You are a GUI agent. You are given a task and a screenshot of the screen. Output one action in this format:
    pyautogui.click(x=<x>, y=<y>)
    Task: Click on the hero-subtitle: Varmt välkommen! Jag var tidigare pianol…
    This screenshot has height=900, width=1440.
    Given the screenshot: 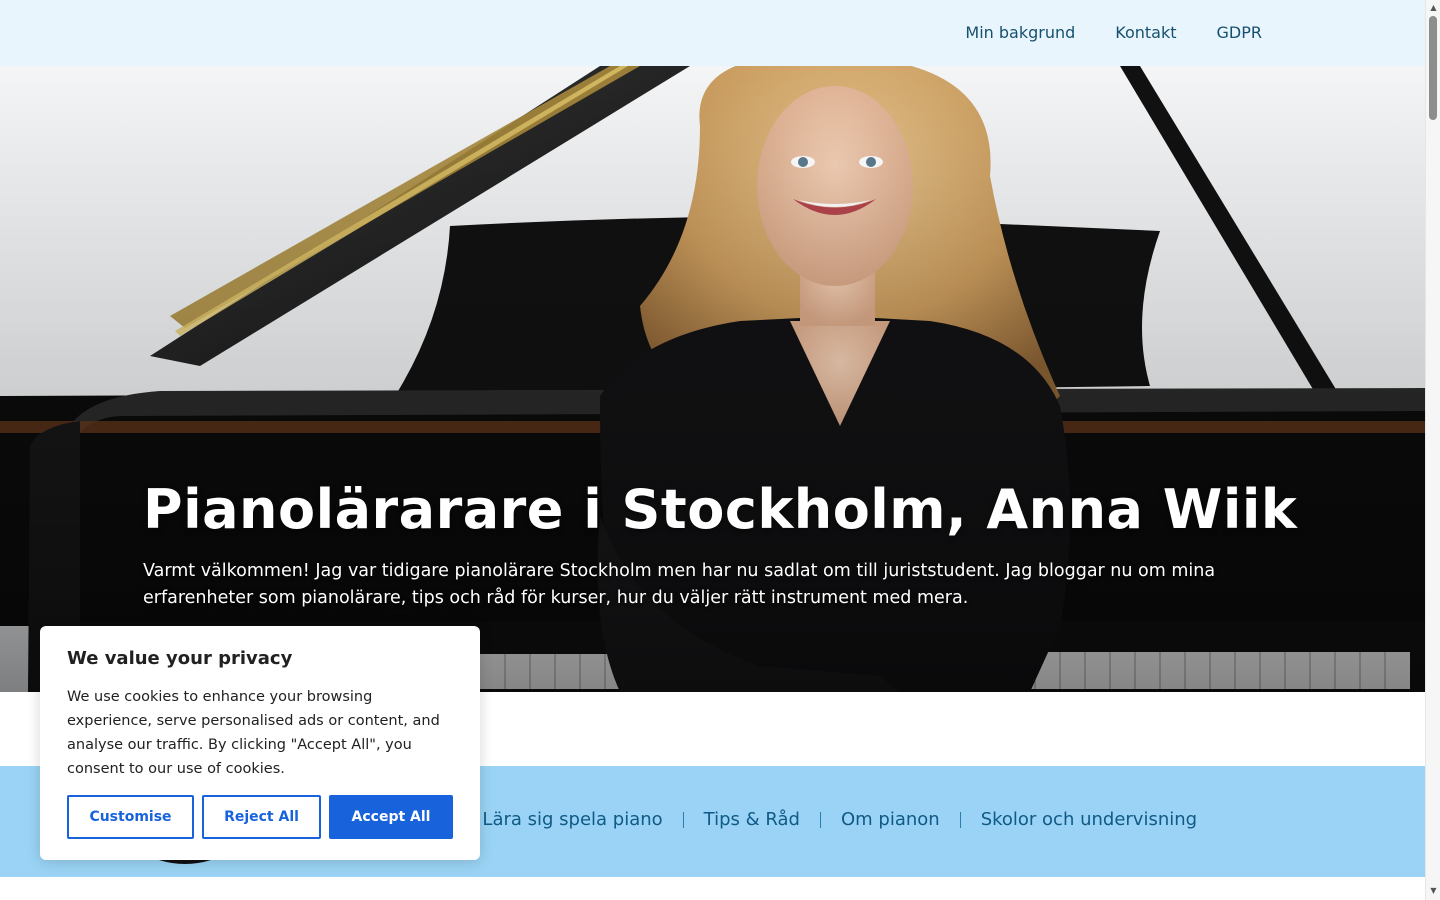 What is the action you would take?
    pyautogui.click(x=679, y=584)
    